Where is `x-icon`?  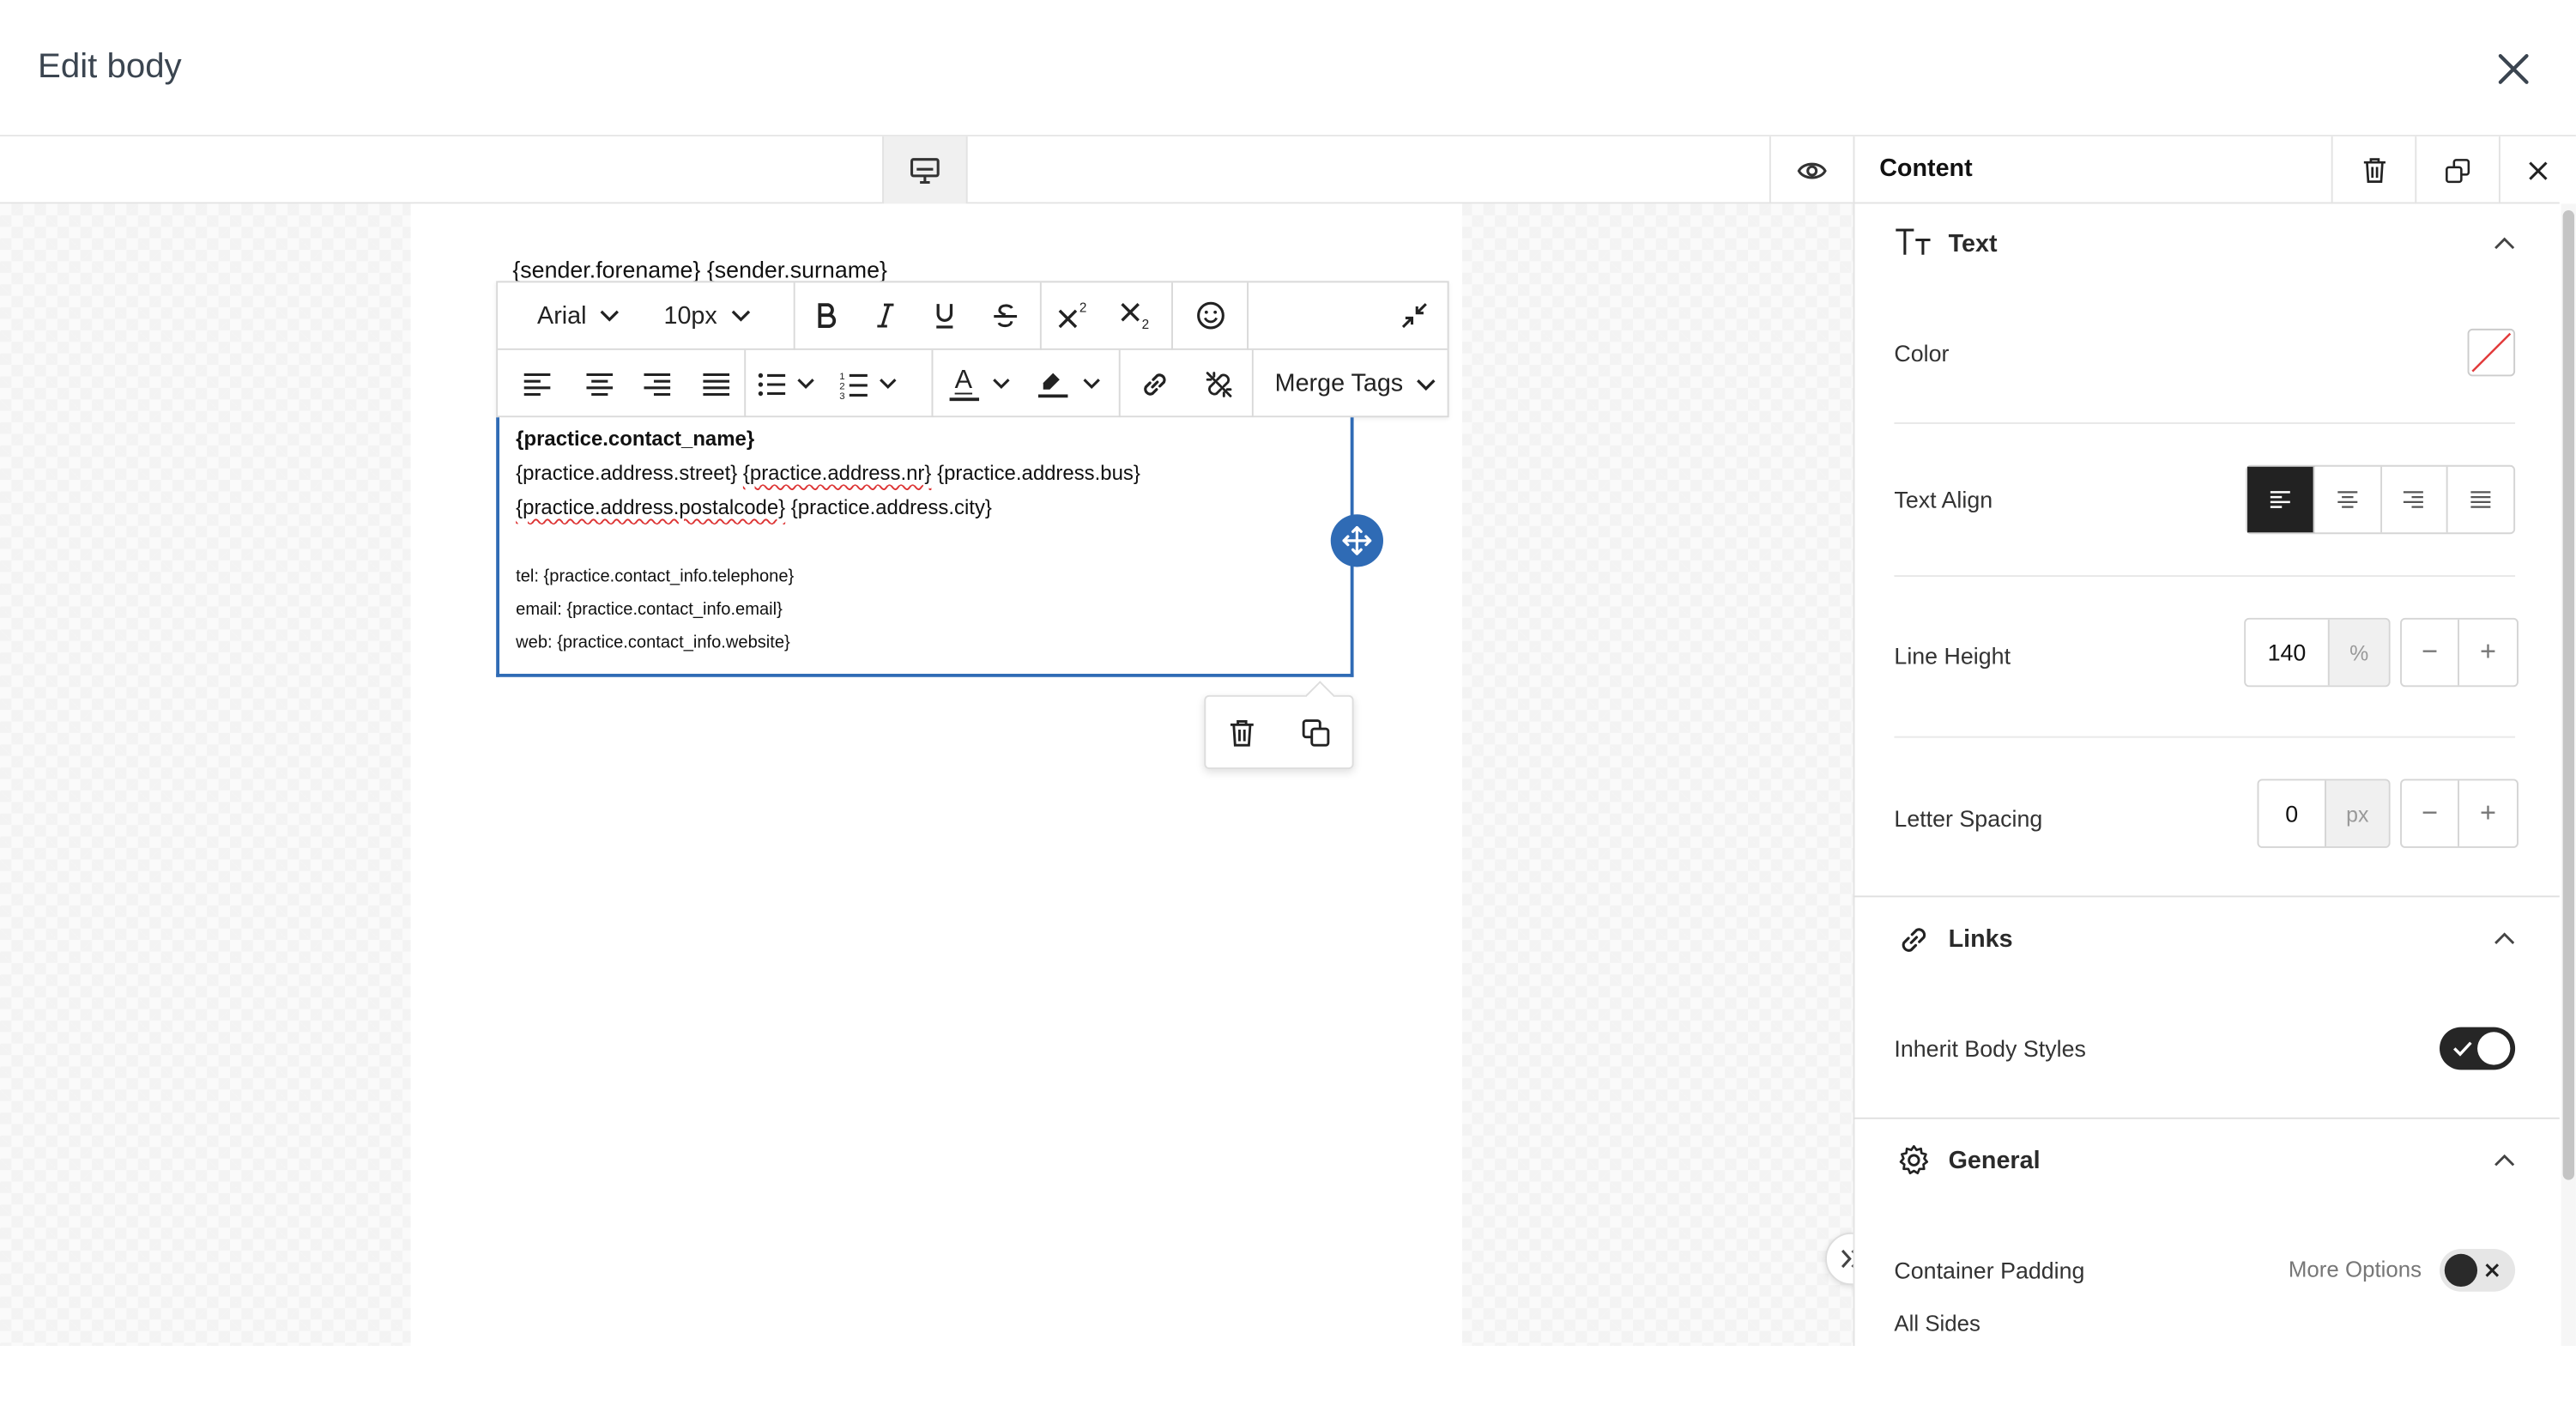 x-icon is located at coordinates (2492, 1270).